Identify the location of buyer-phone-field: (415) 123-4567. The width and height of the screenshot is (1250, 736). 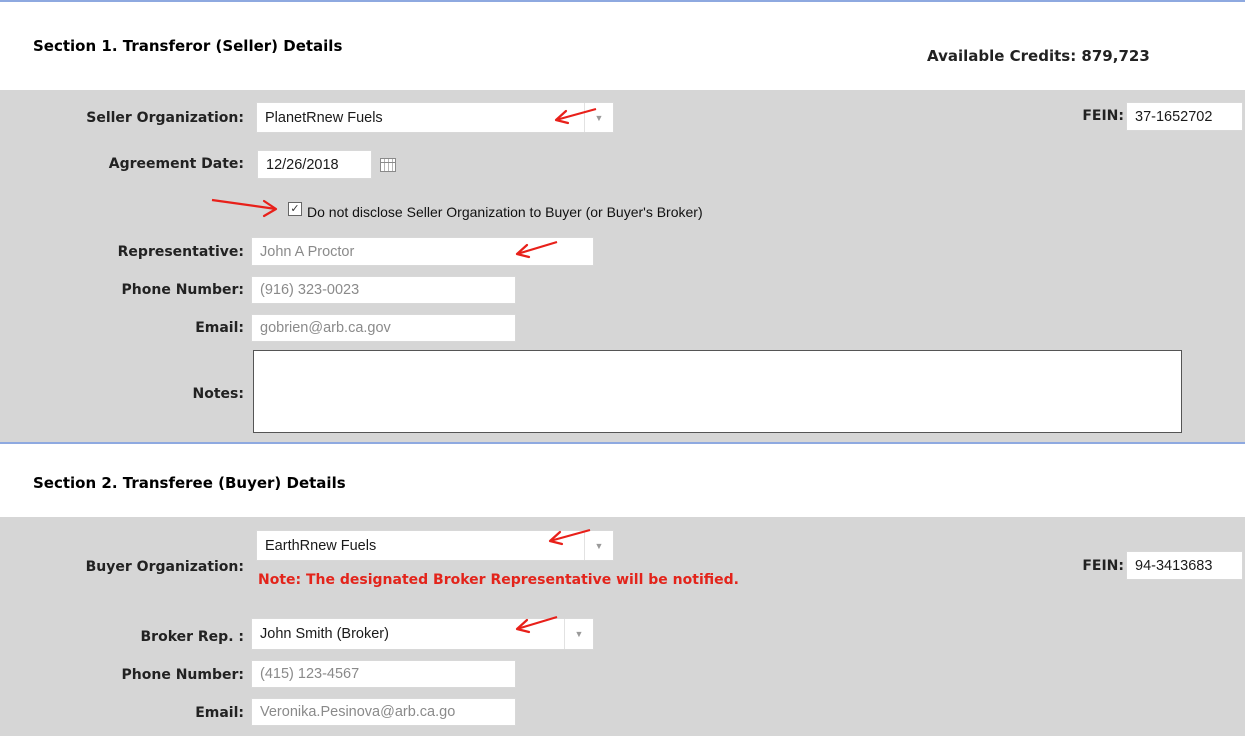
(383, 674).